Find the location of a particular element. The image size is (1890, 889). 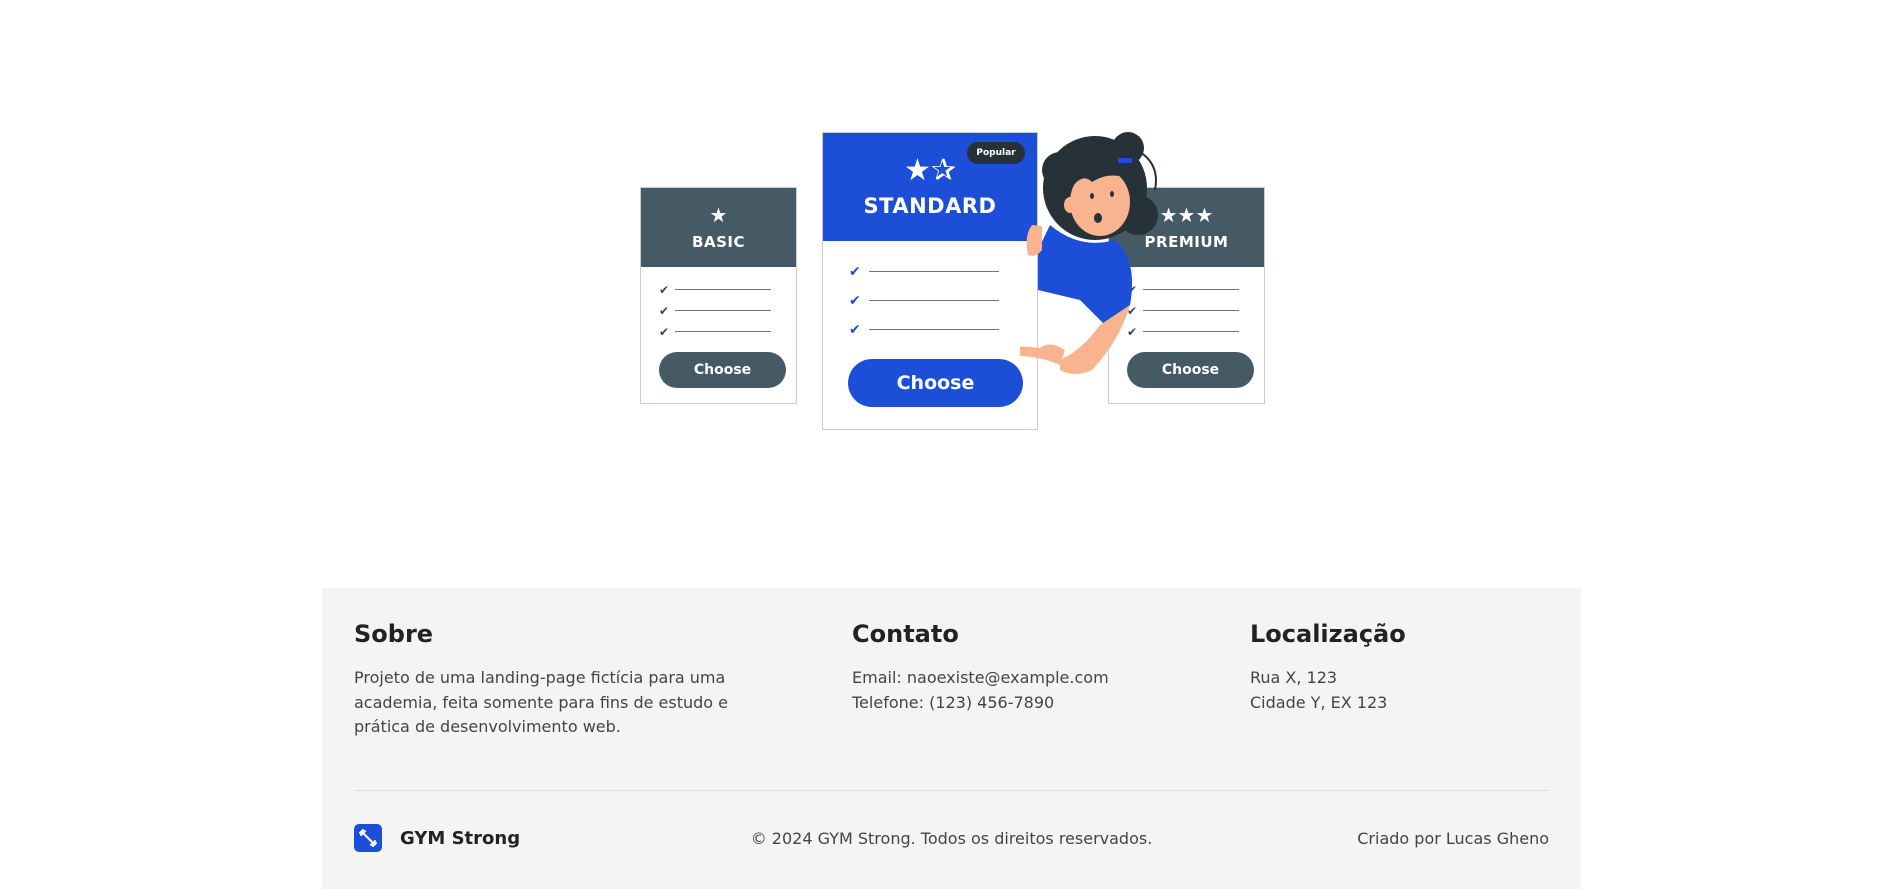

standard-feature-list: ✔ ✔ ✔ is located at coordinates (930, 292).